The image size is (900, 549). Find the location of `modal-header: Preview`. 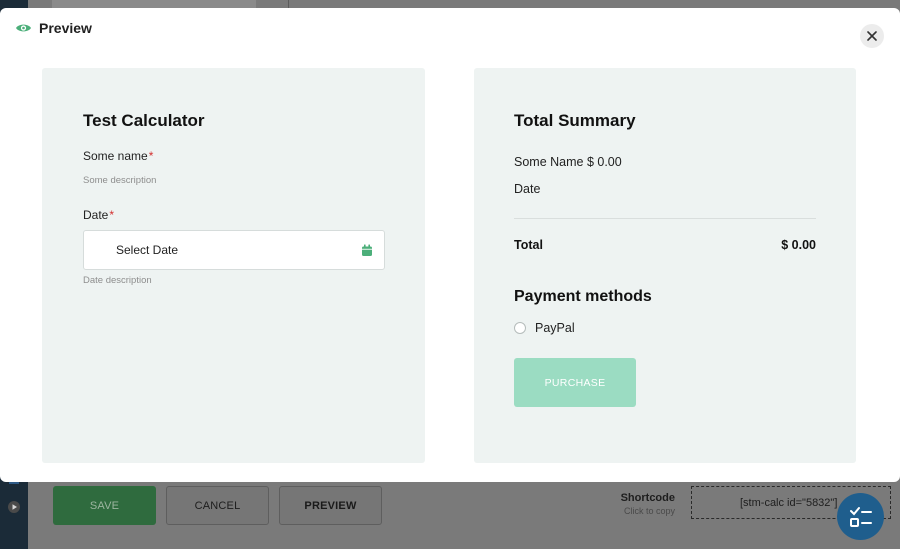

modal-header: Preview is located at coordinates (53, 28).